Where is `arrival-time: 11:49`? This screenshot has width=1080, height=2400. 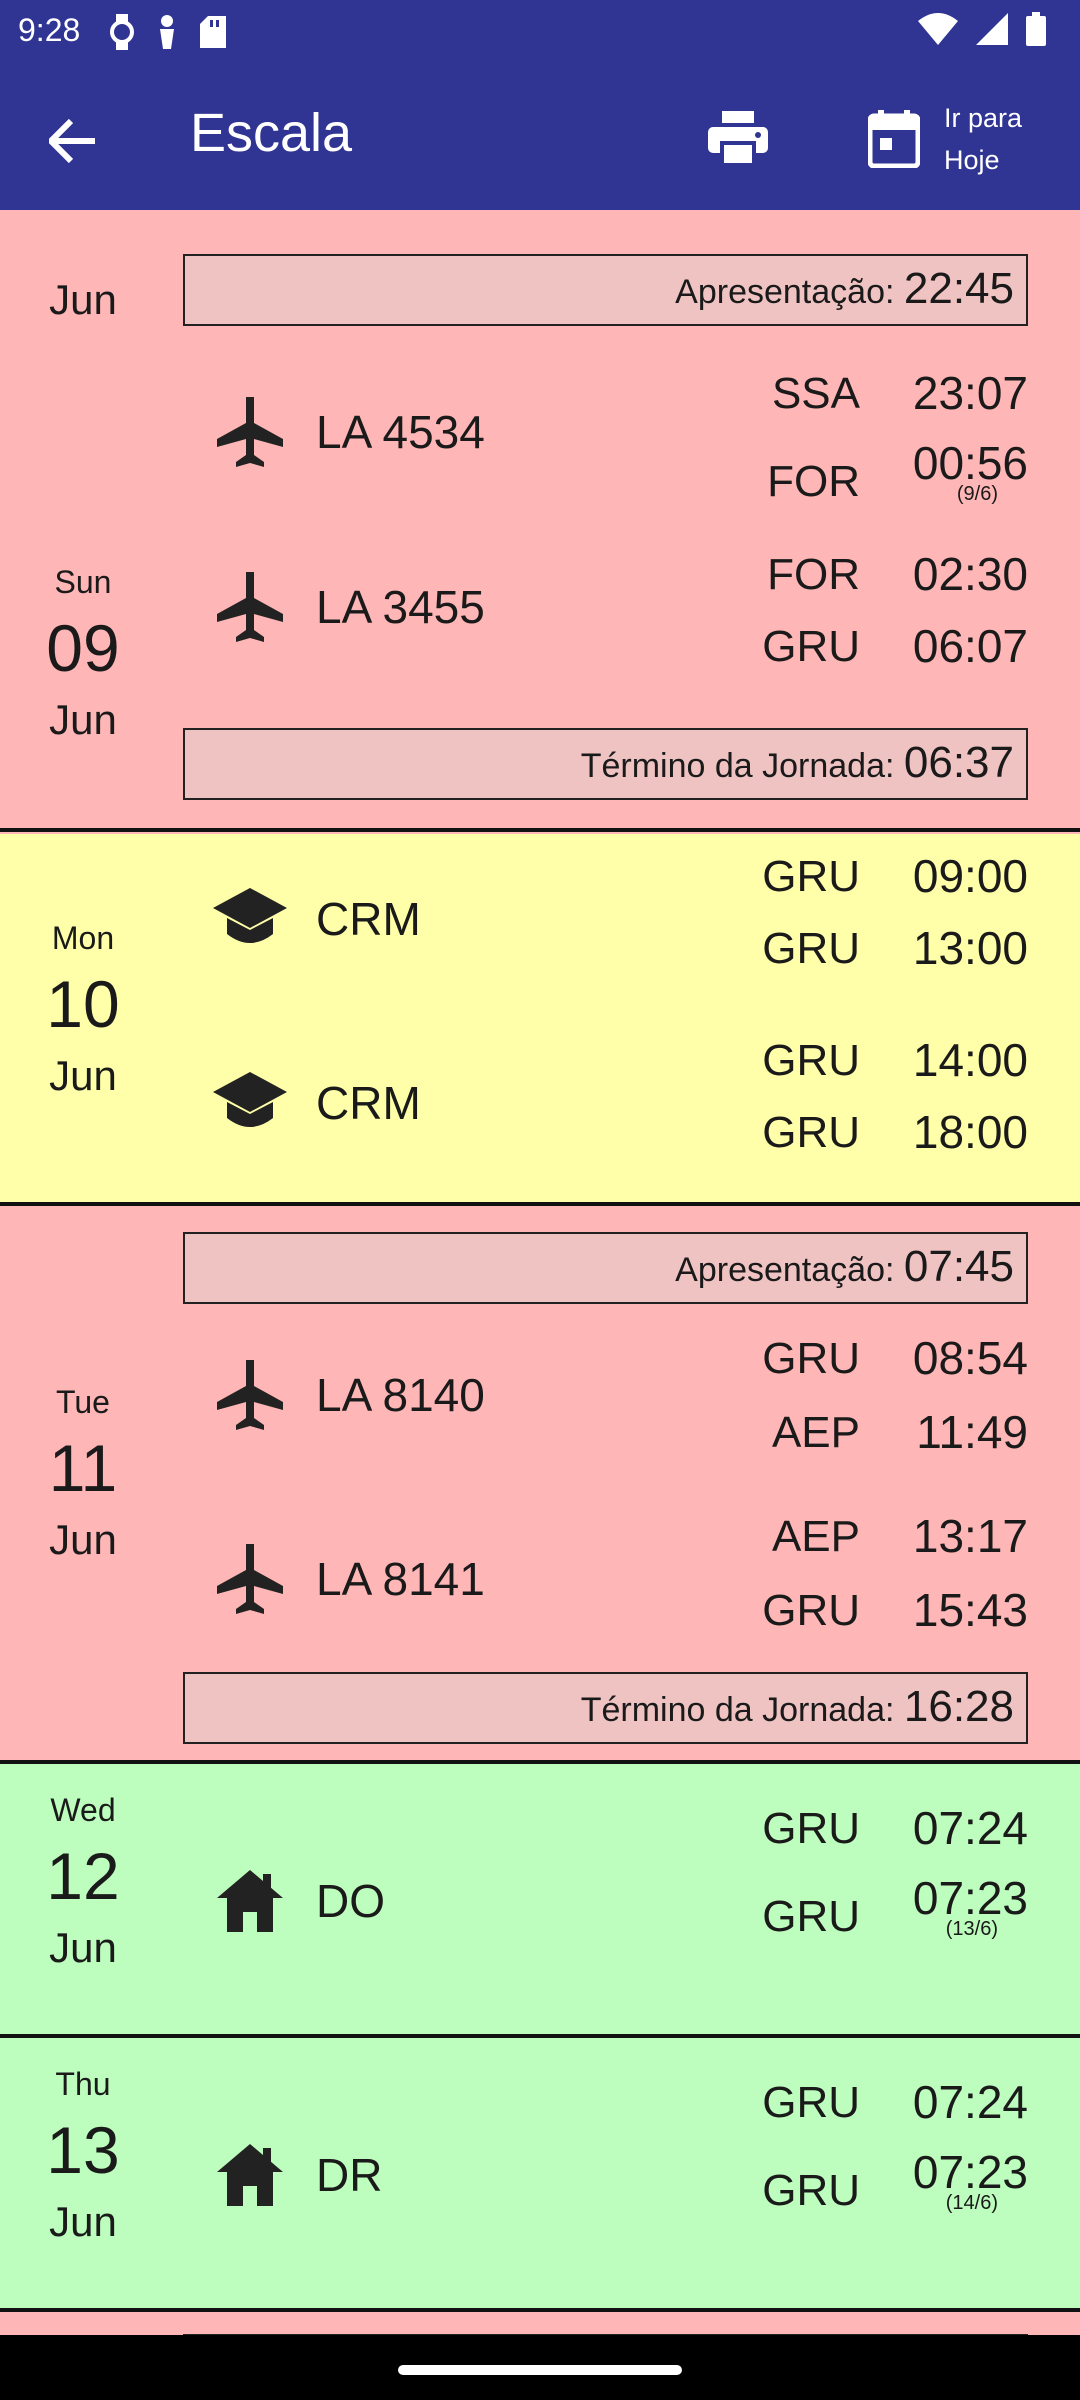
arrival-time: 11:49 is located at coordinates (972, 1432).